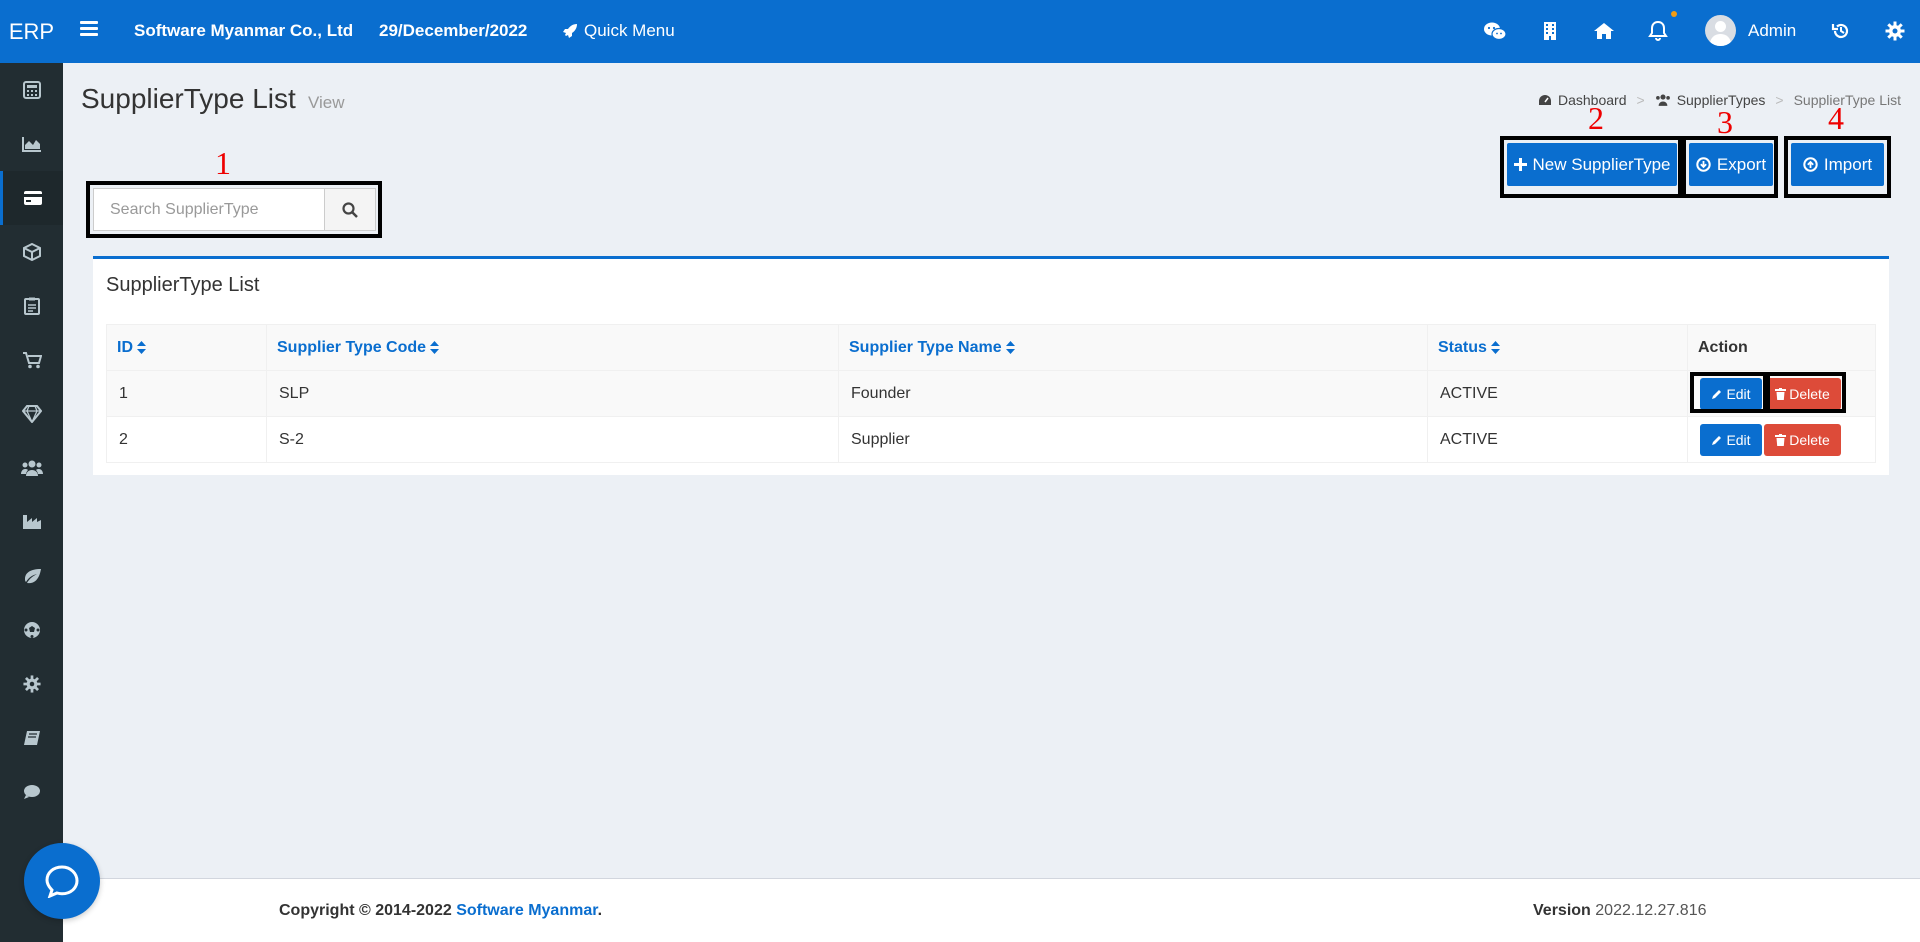 The width and height of the screenshot is (1920, 942). Describe the element at coordinates (1562, 910) in the screenshot. I see `version-label: Version` at that location.